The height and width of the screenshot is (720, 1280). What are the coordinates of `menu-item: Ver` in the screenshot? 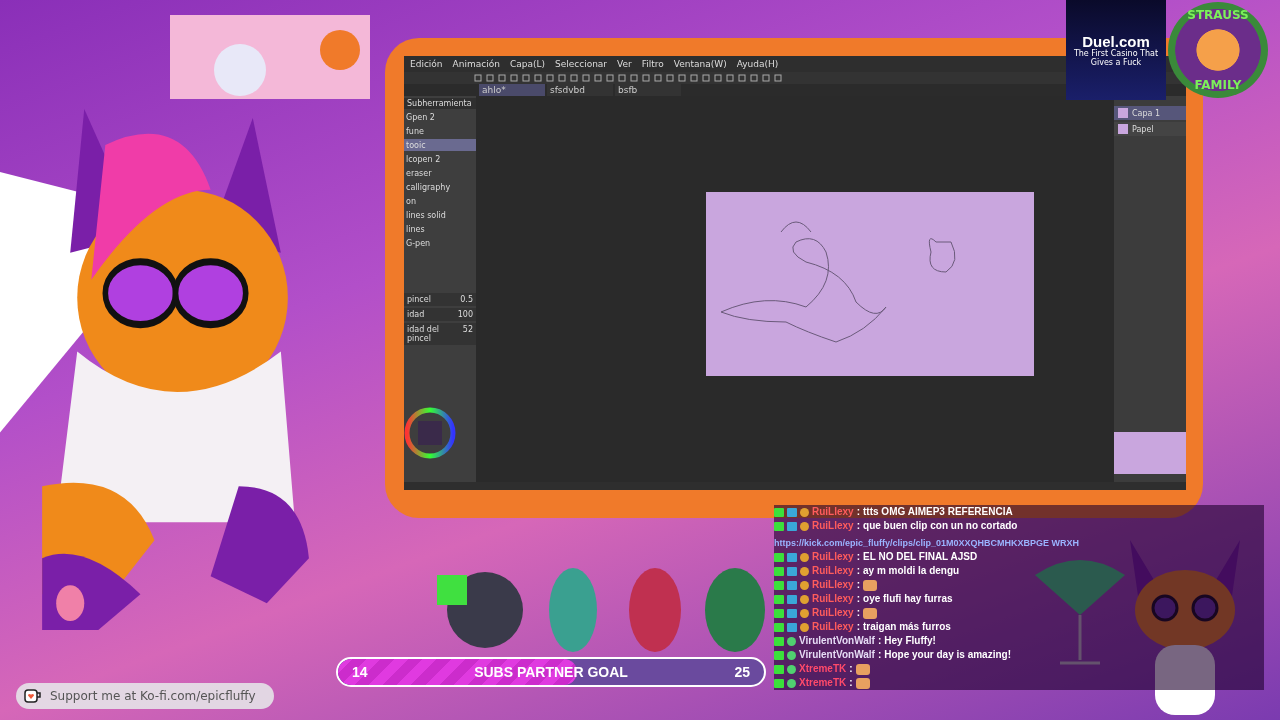 It's located at (624, 64).